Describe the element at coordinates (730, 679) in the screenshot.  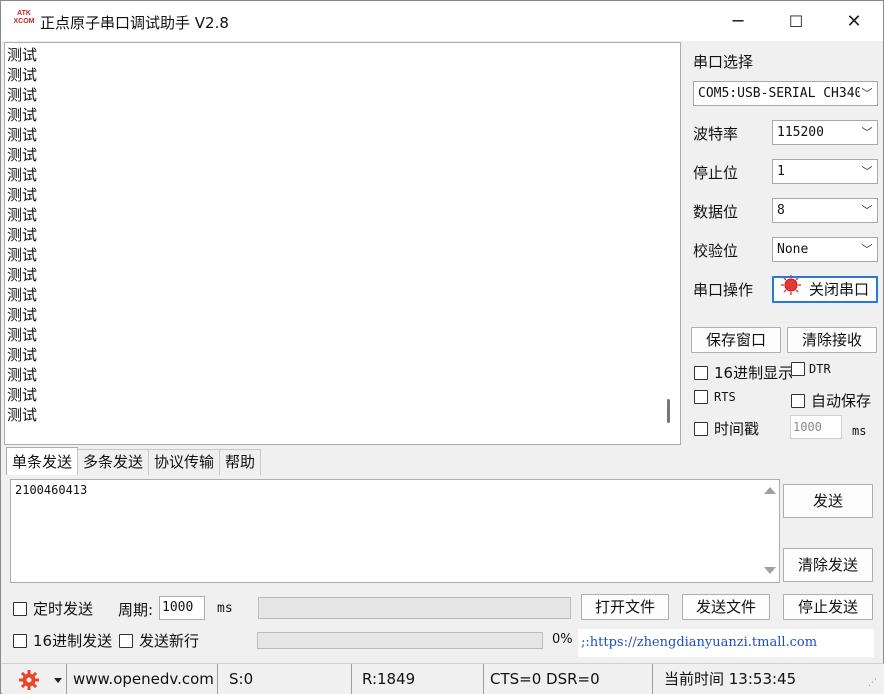
I see `current-time: 当前时间 13:53:45` at that location.